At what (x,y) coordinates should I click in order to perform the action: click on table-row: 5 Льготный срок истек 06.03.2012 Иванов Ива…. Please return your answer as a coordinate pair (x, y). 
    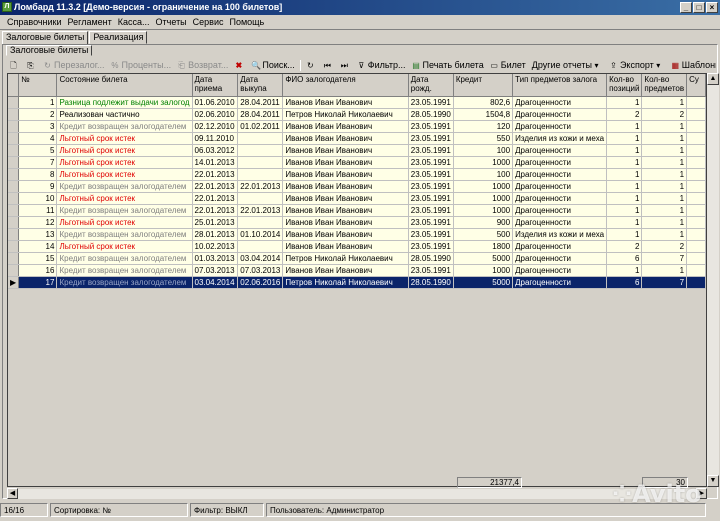
    Looking at the image, I should click on (357, 150).